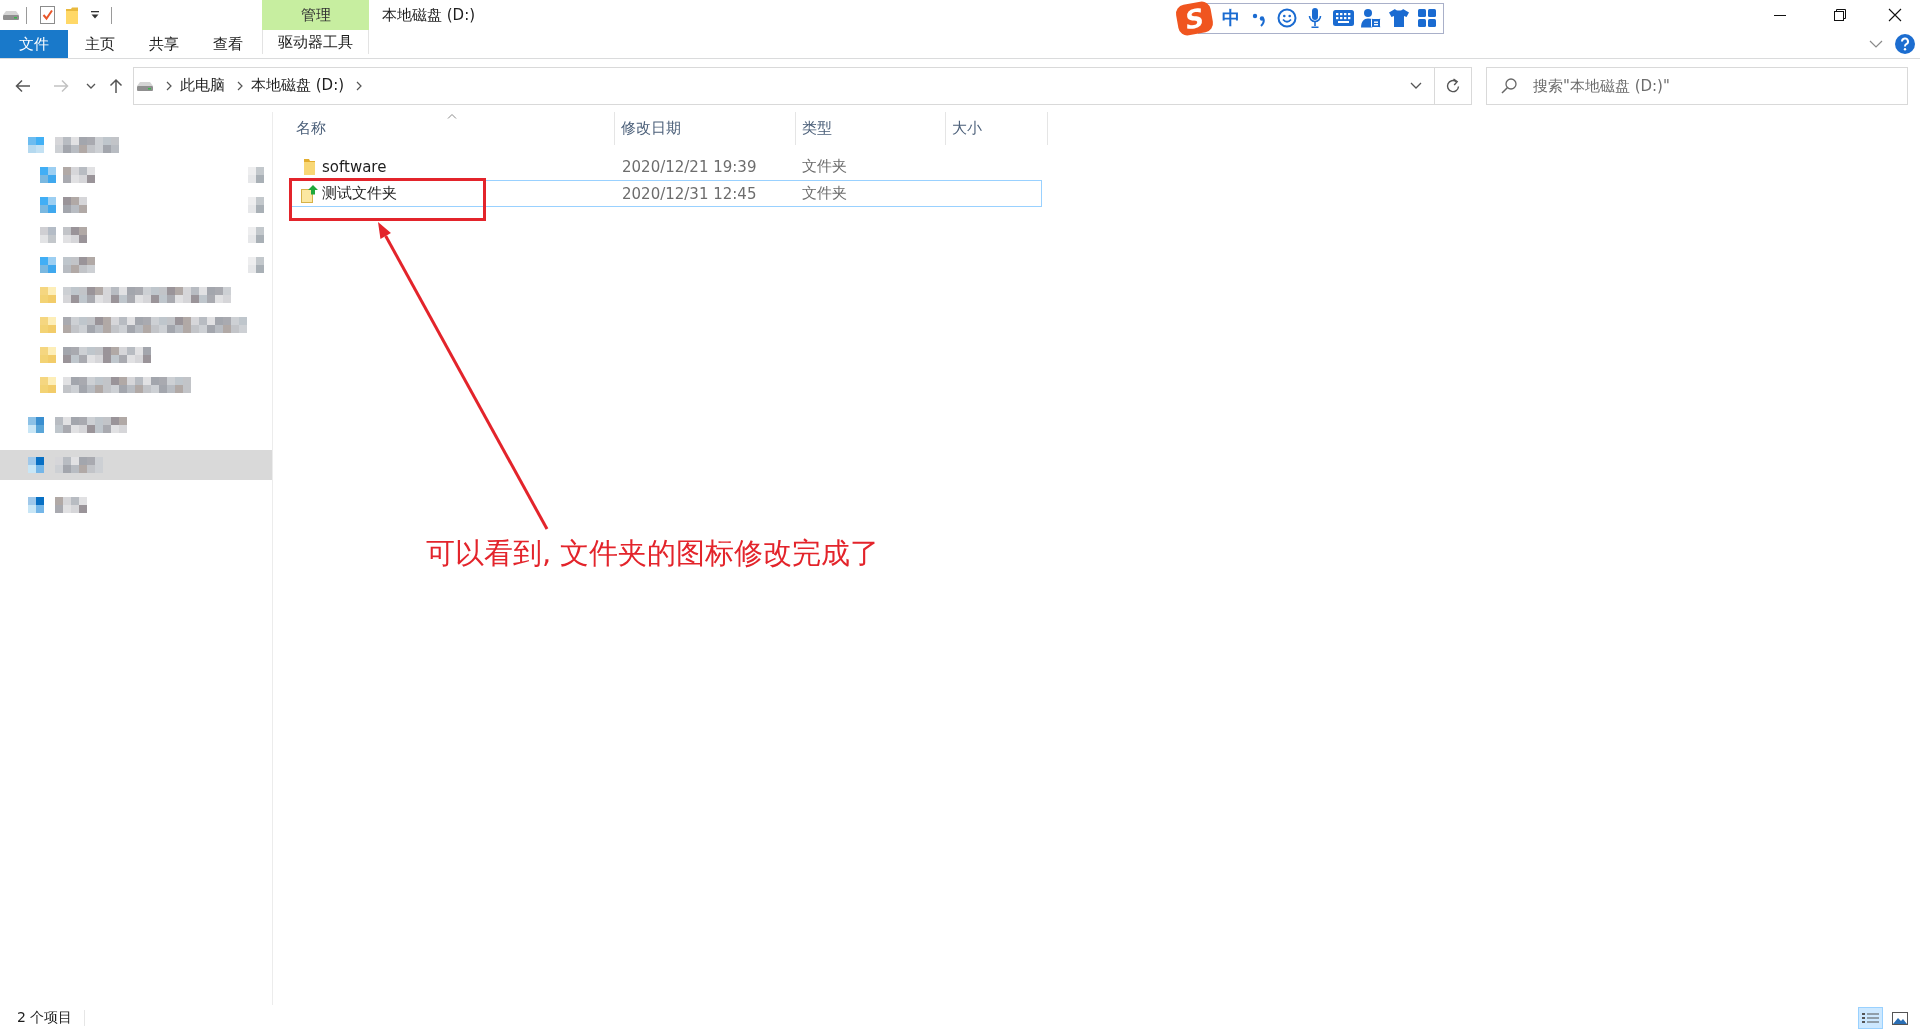 This screenshot has width=1920, height=1031. What do you see at coordinates (1231, 18) in the screenshot?
I see `input-mode-toggle: 中` at bounding box center [1231, 18].